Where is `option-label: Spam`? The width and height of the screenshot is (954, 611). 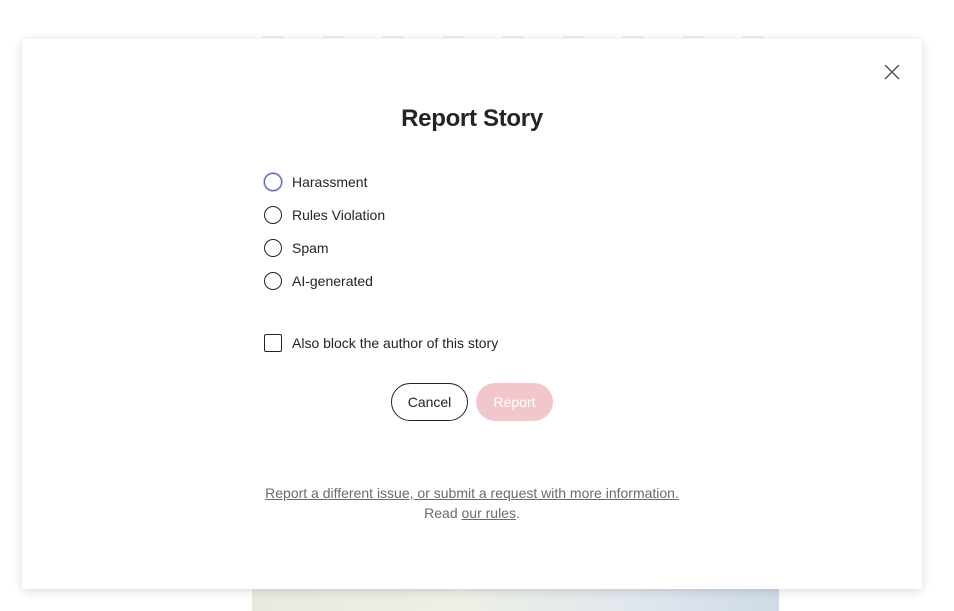
option-label: Spam is located at coordinates (310, 247).